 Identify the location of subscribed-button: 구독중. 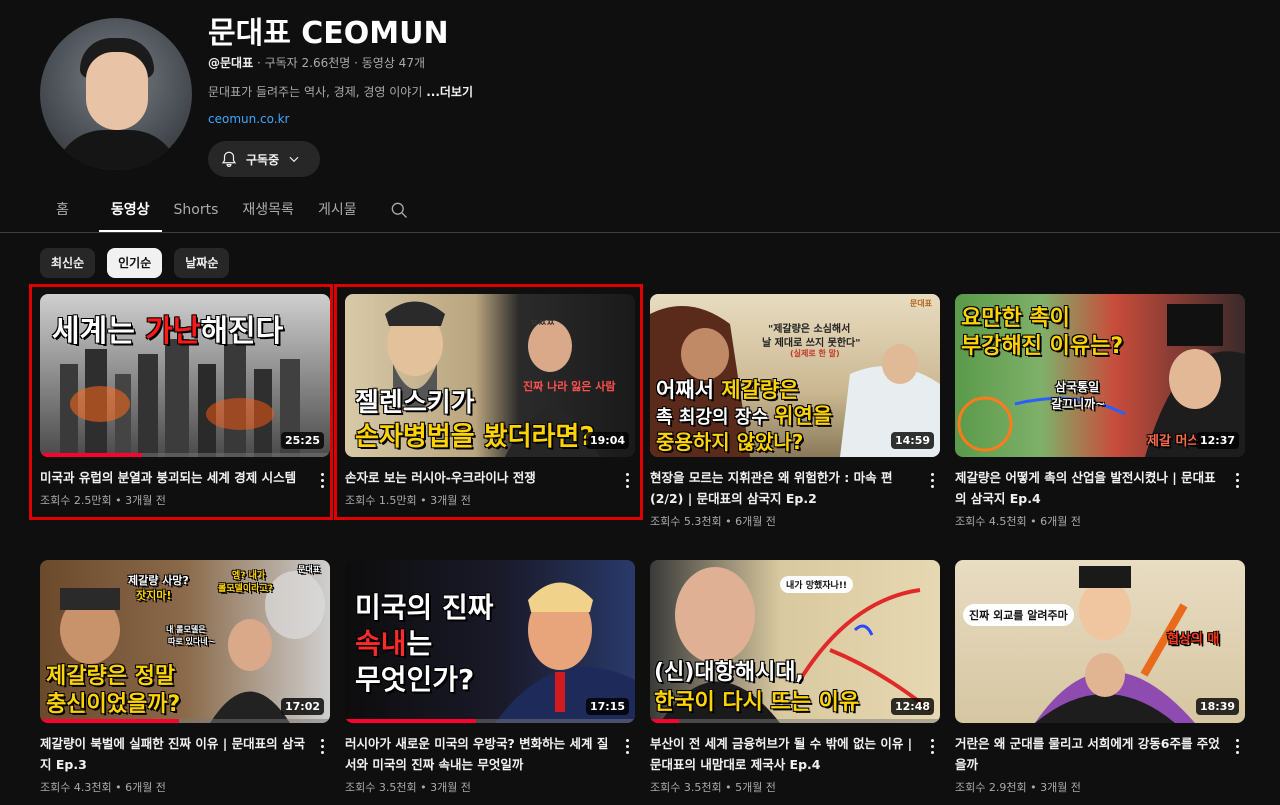
(264, 159).